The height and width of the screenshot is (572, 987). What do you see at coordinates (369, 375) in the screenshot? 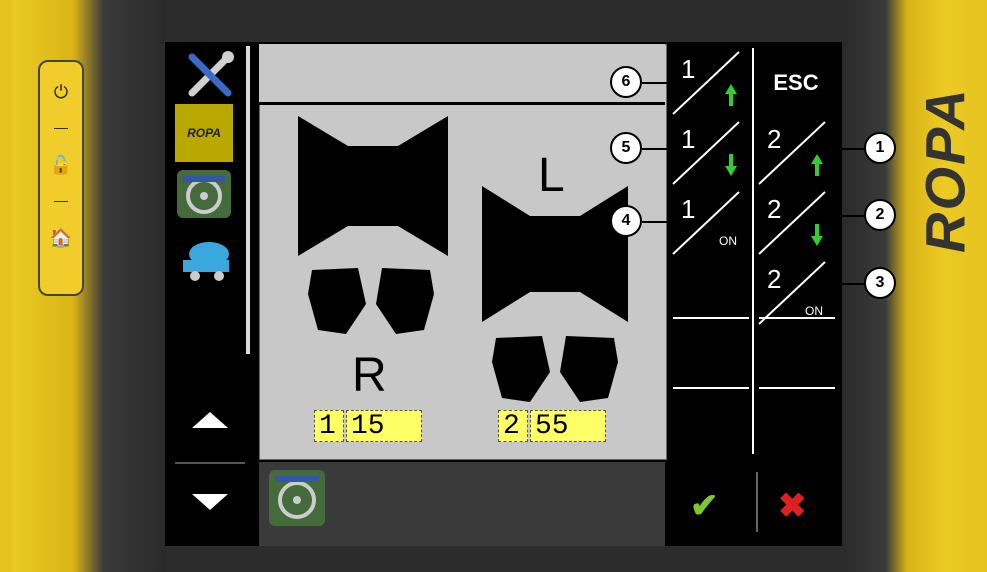
I see `left-side-letter: R` at bounding box center [369, 375].